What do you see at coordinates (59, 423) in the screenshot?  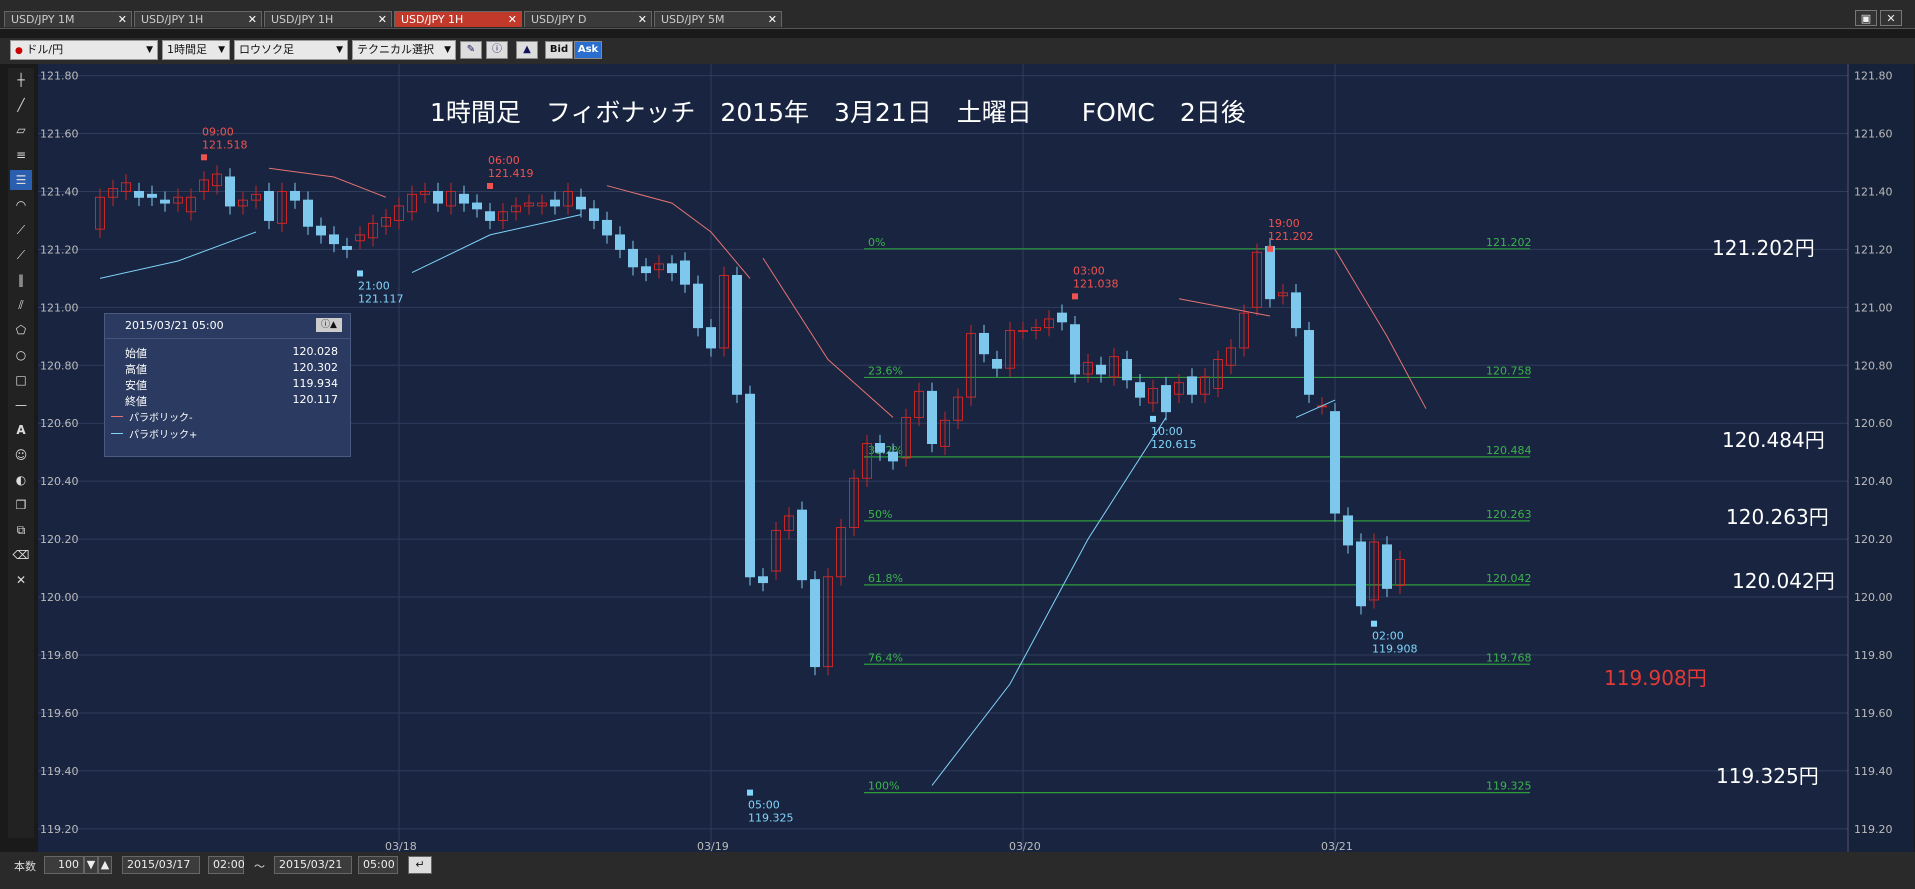 I see `y-tick-label-left: 120.60` at bounding box center [59, 423].